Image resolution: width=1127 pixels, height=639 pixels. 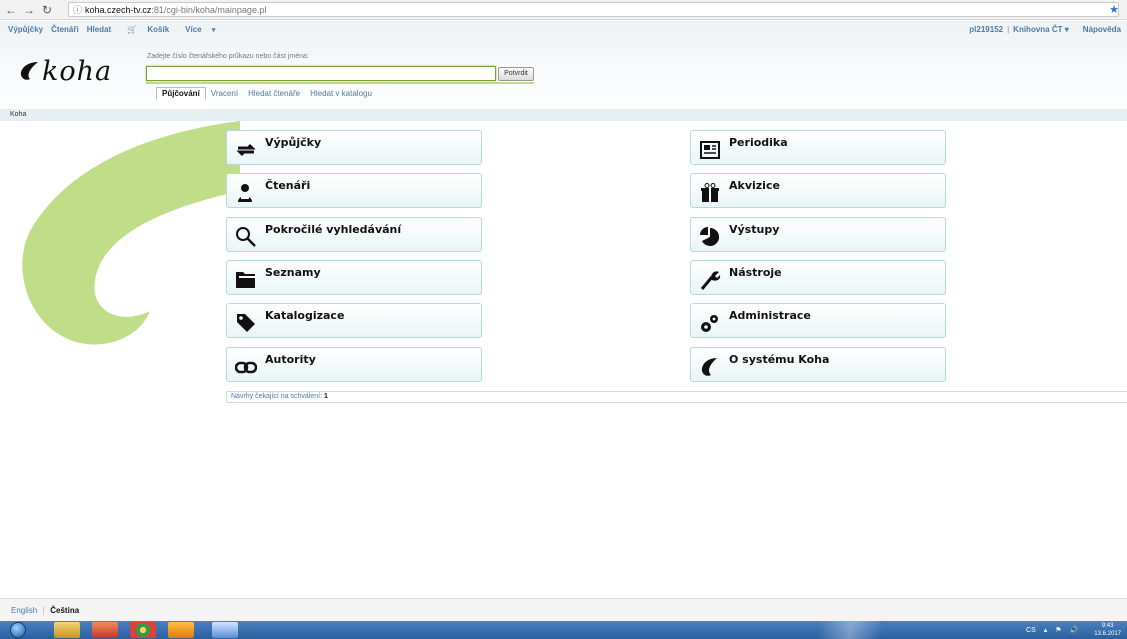 I want to click on user-navigation: pl219152 | Knihovna ČT ▾ Nápověda, so click(x=1045, y=29).